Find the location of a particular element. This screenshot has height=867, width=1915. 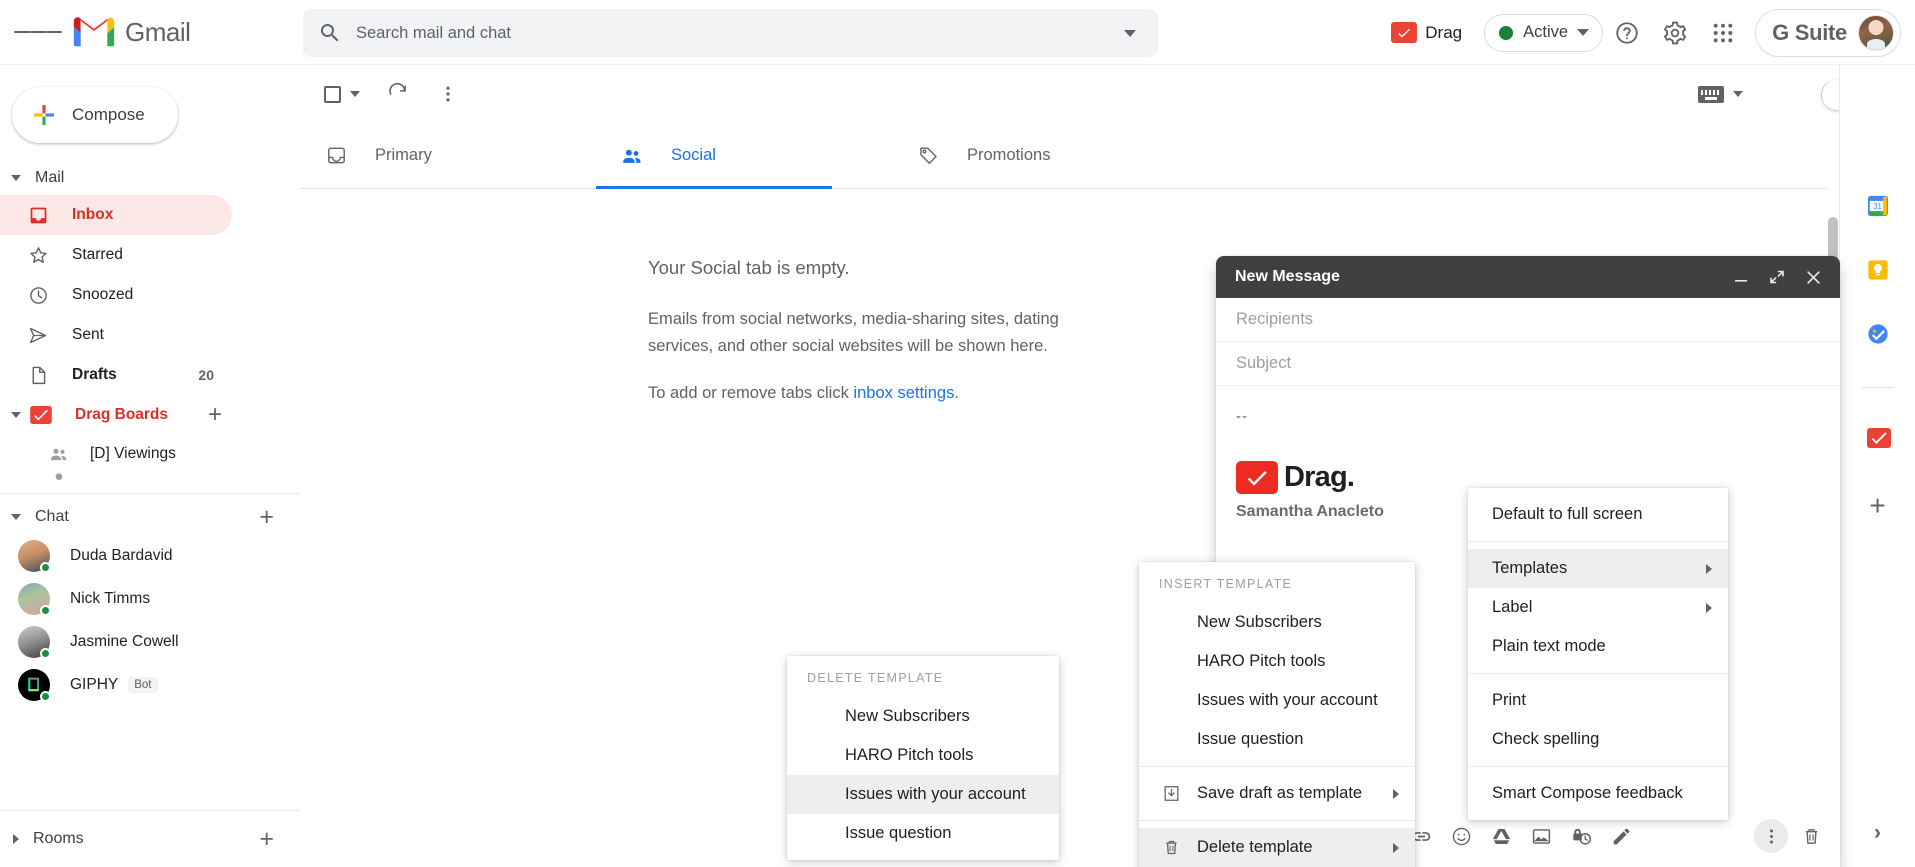

search-bar is located at coordinates (730, 33).